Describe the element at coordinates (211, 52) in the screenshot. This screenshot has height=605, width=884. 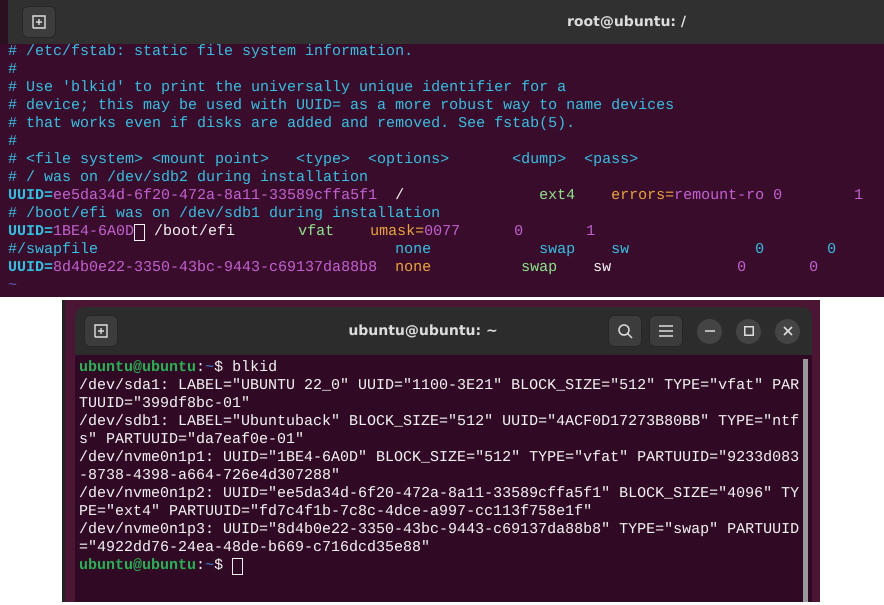
I see `code-line: # /etc/fstab: static file system information.` at that location.